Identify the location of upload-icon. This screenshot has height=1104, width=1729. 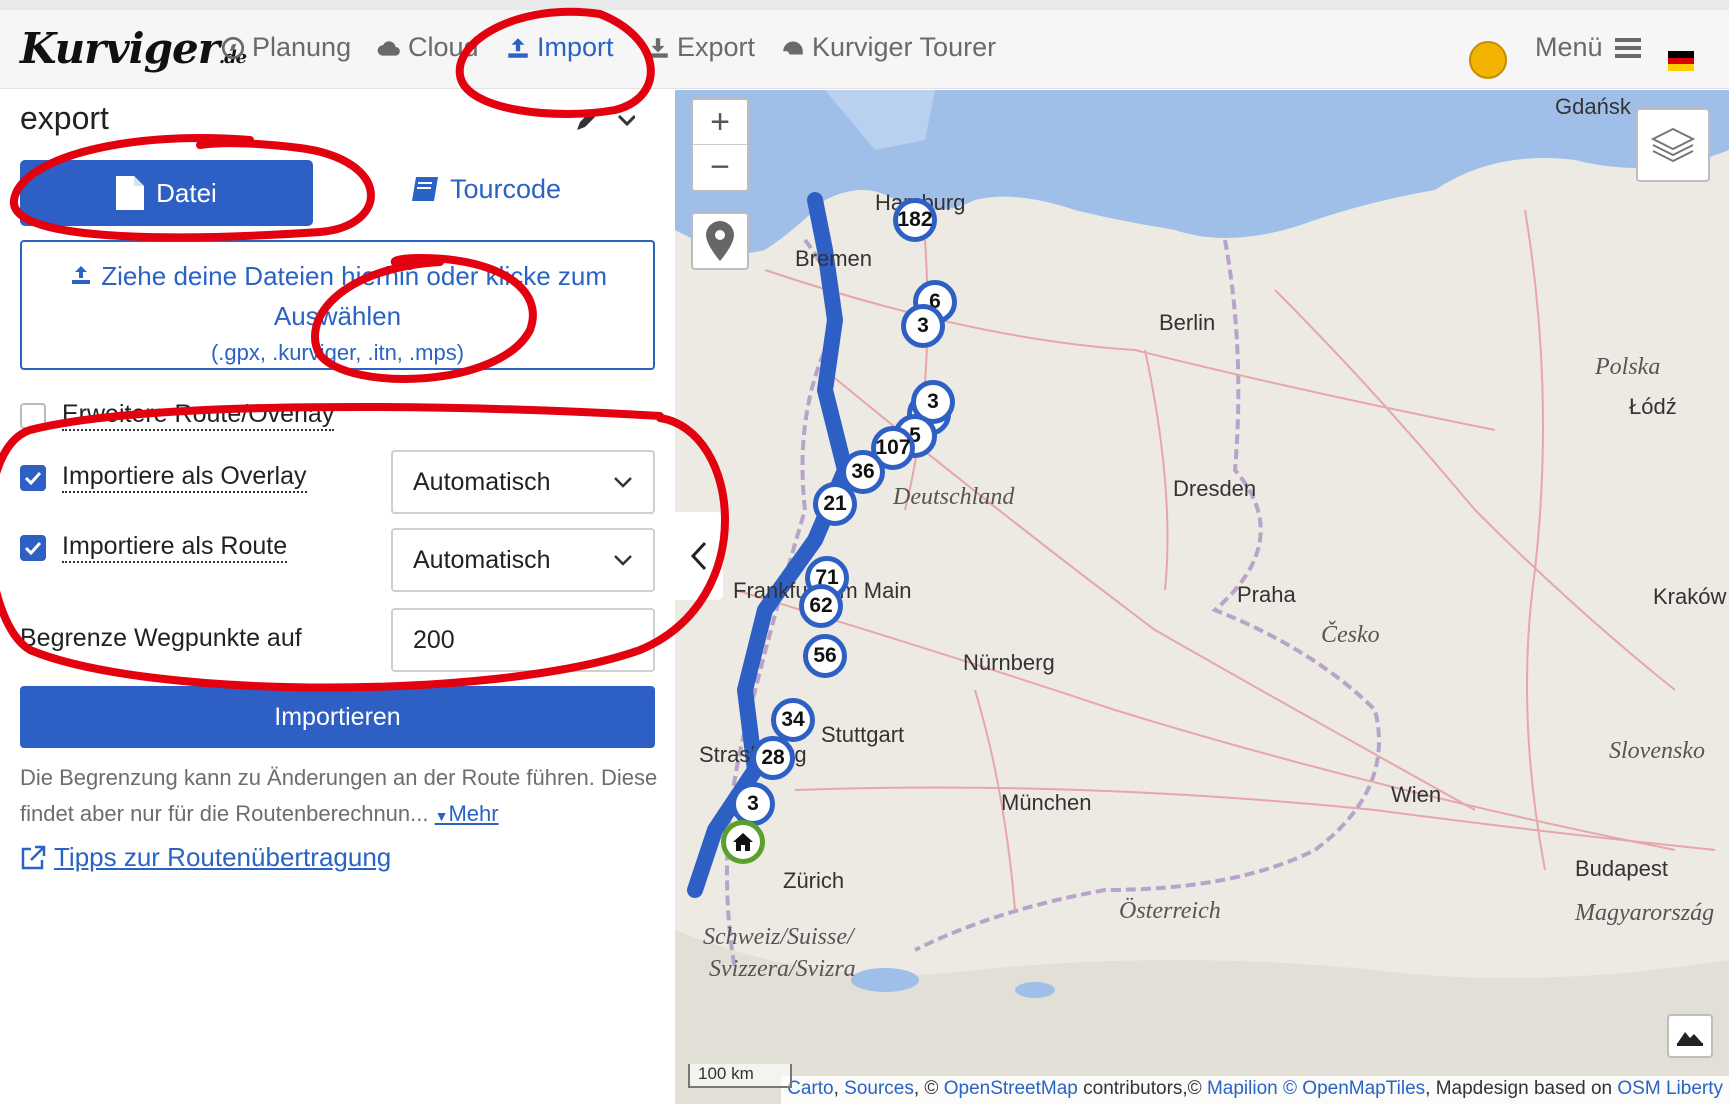
(518, 47).